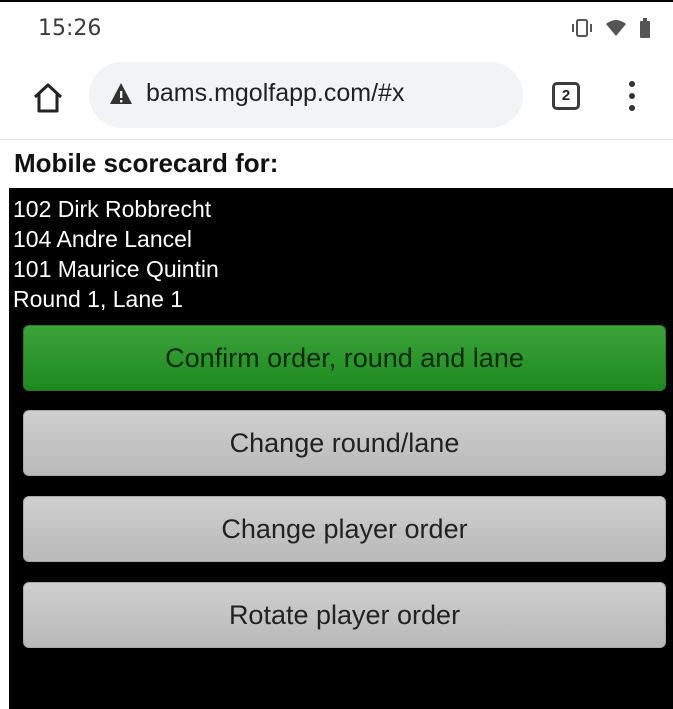 The image size is (673, 709). I want to click on browser-toolbar: bams.mgolfapp.com/#x 2, so click(336, 99).